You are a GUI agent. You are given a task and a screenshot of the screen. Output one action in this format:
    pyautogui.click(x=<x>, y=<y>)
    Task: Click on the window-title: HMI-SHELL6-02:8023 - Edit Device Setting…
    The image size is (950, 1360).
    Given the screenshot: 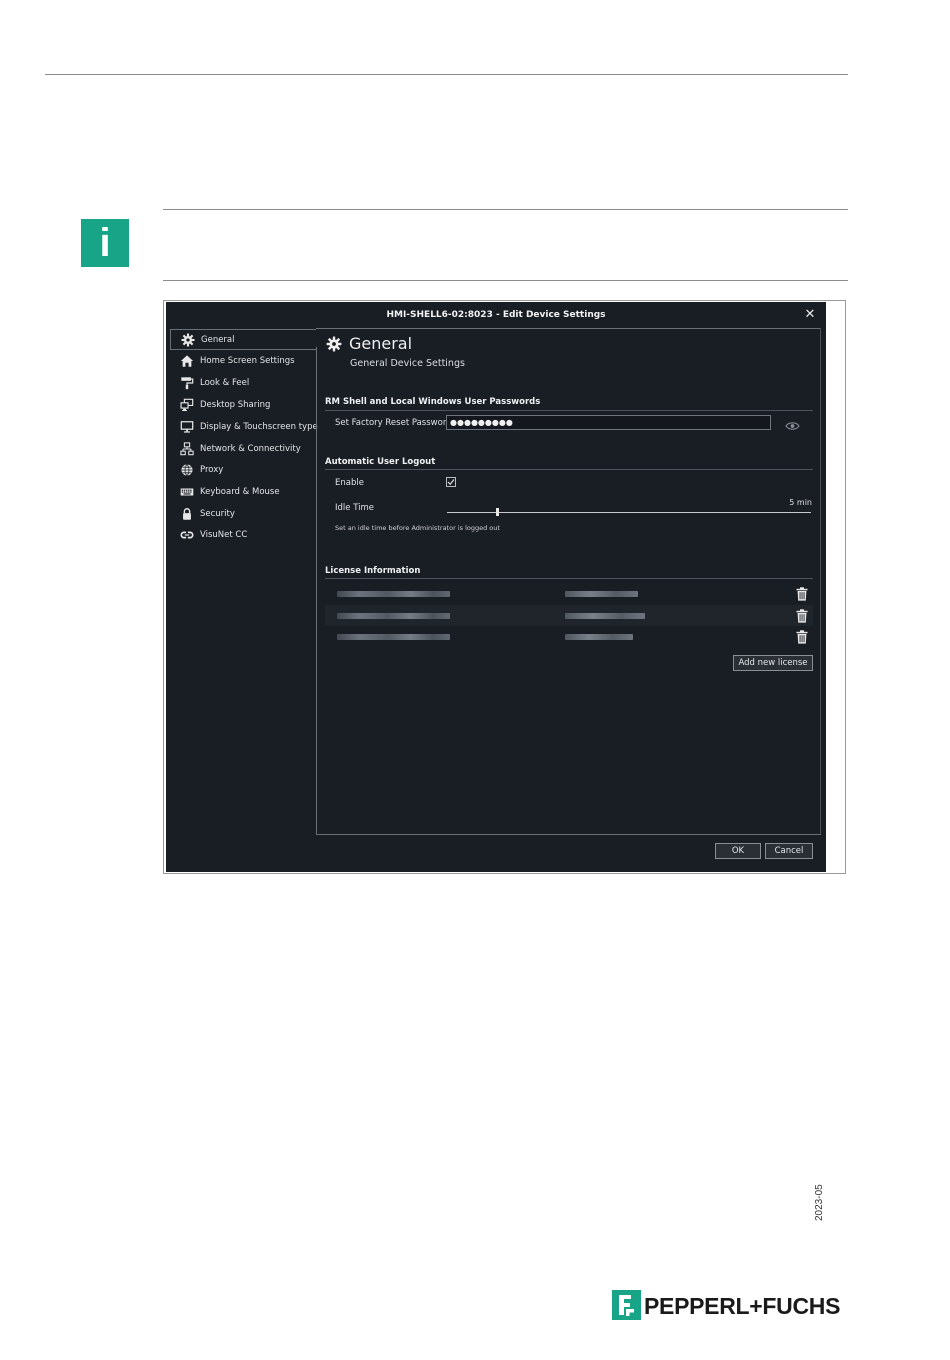 What is the action you would take?
    pyautogui.click(x=496, y=315)
    